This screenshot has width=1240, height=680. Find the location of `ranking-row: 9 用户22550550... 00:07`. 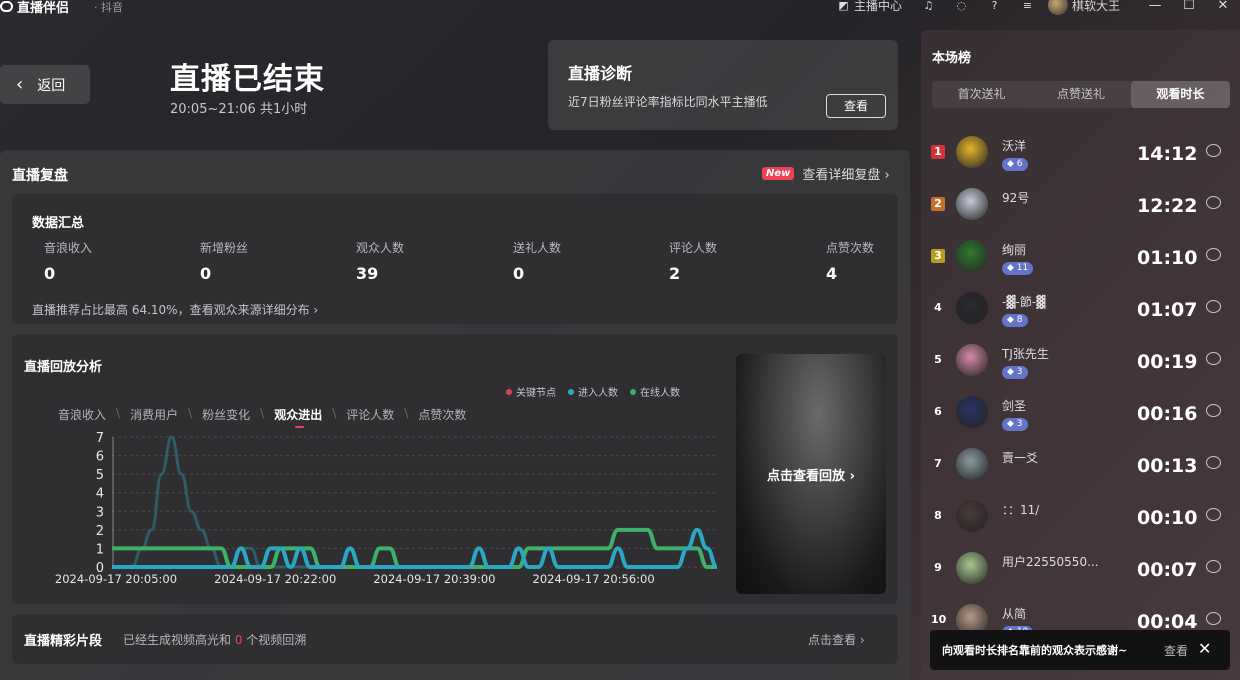

ranking-row: 9 用户22550550... 00:07 is located at coordinates (1080, 566).